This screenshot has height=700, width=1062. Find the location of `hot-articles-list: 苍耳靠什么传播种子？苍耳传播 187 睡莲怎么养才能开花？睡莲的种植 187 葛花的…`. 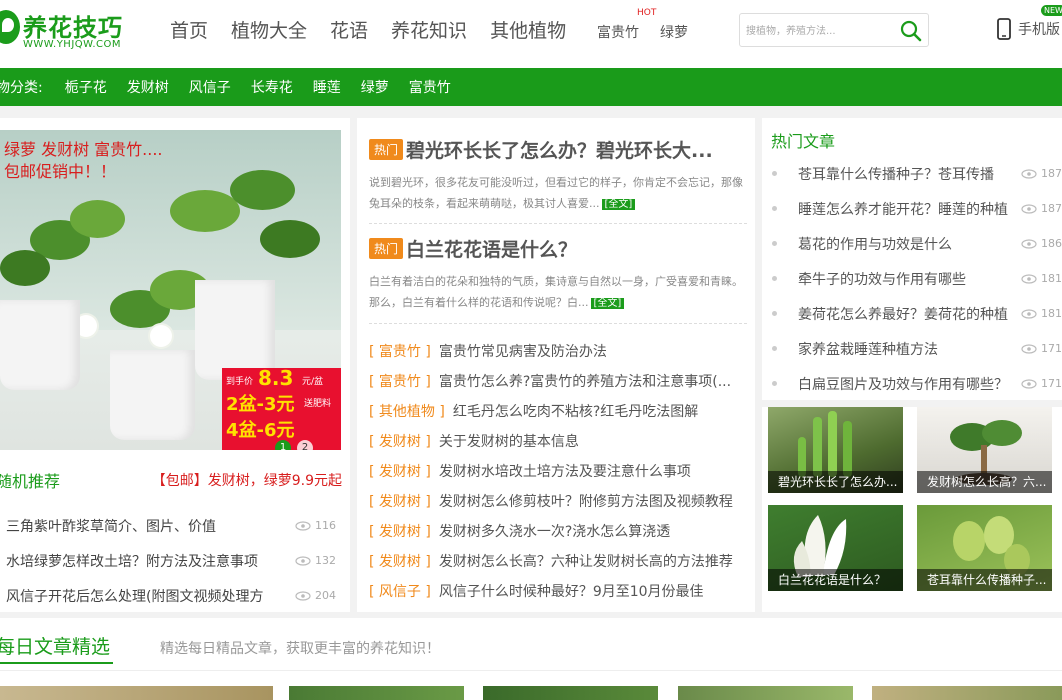

hot-articles-list: 苍耳靠什么传播种子？苍耳传播 187 睡莲怎么养才能开花？睡莲的种植 187 葛花的… is located at coordinates (917, 278).